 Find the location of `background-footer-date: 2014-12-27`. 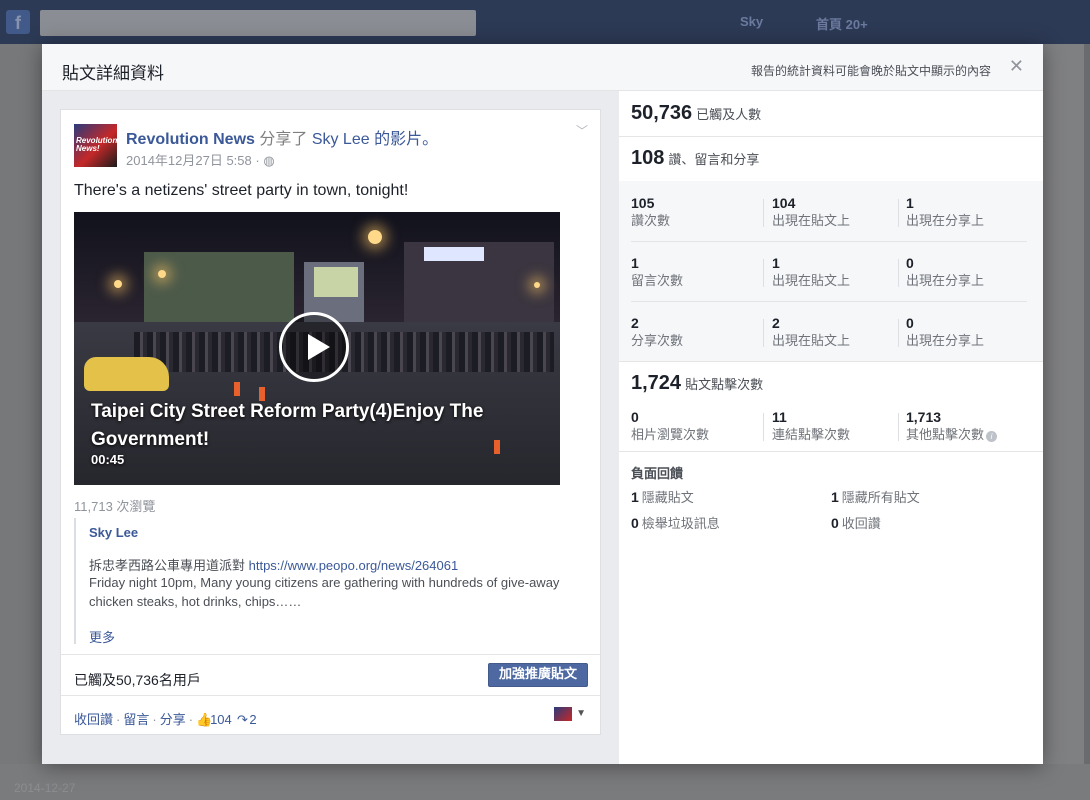

background-footer-date: 2014-12-27 is located at coordinates (45, 788).